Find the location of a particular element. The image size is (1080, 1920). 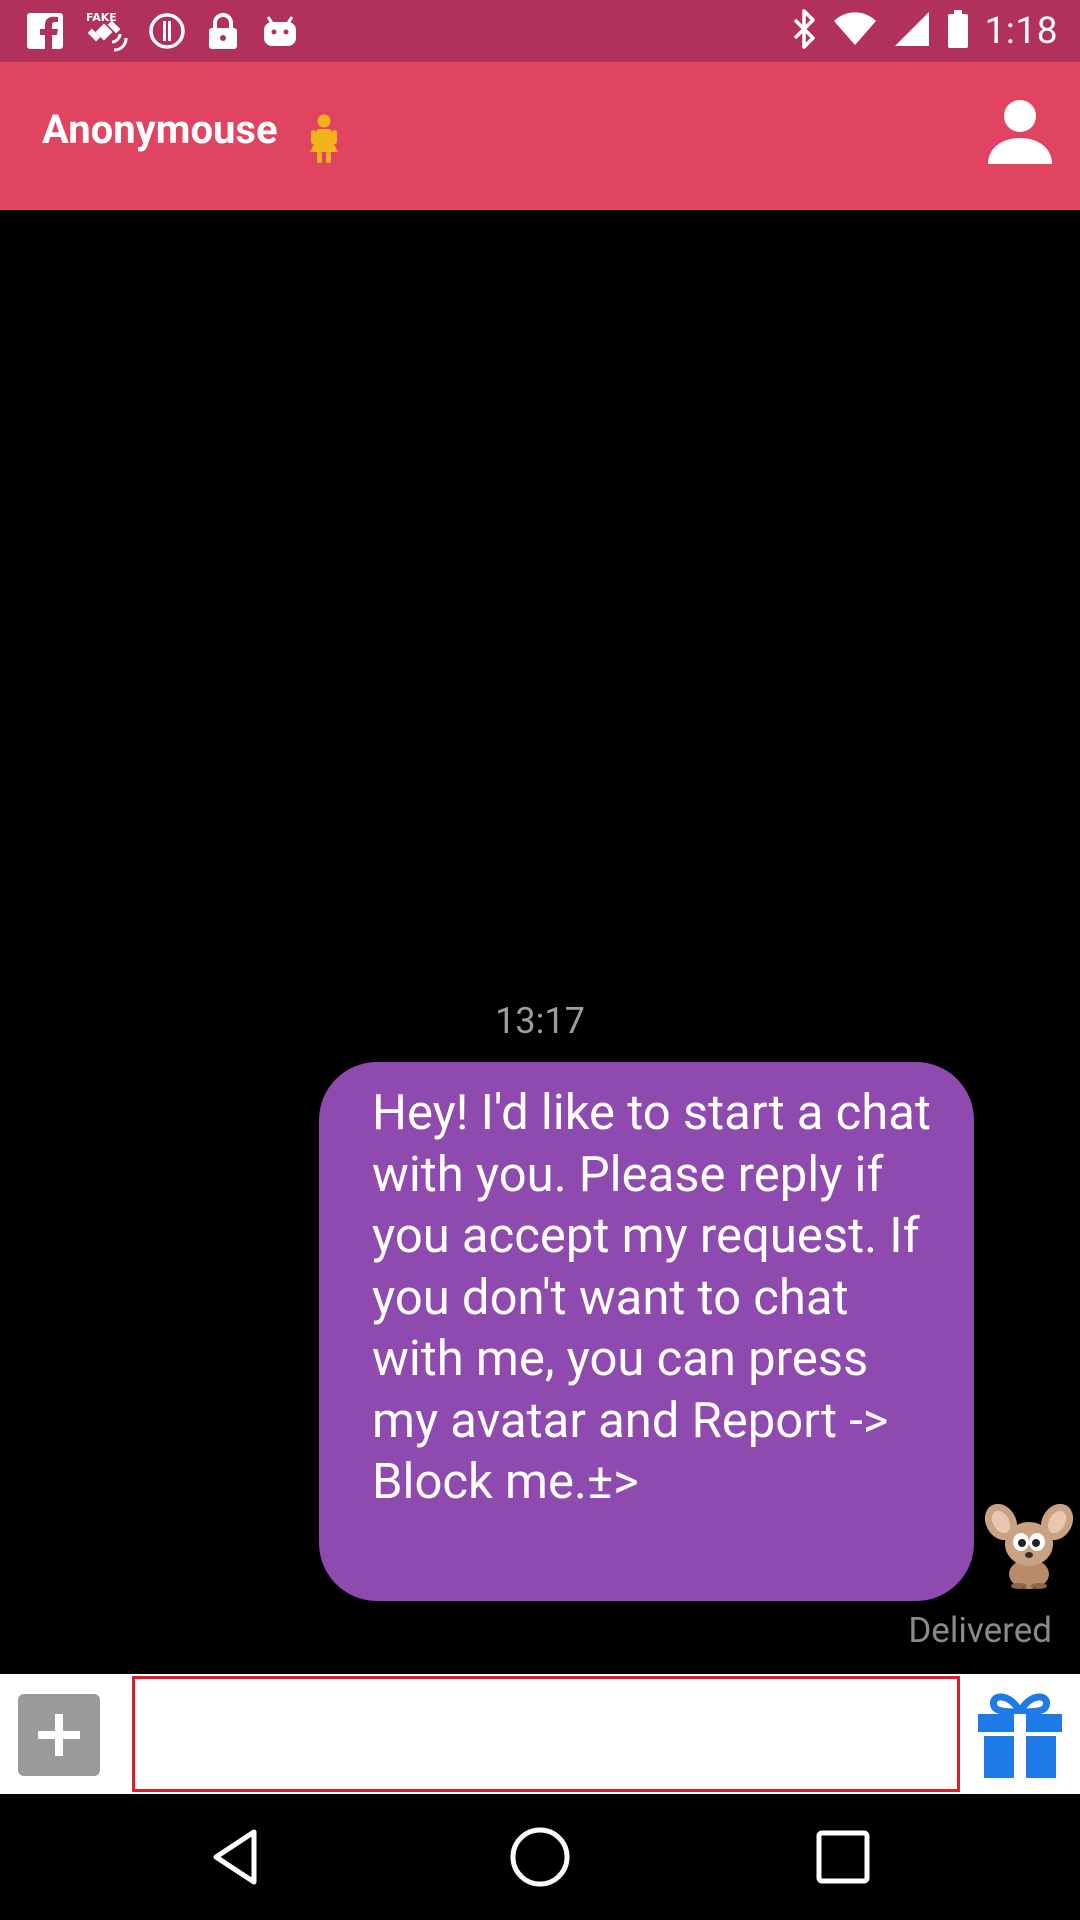

lock-icon is located at coordinates (223, 31).